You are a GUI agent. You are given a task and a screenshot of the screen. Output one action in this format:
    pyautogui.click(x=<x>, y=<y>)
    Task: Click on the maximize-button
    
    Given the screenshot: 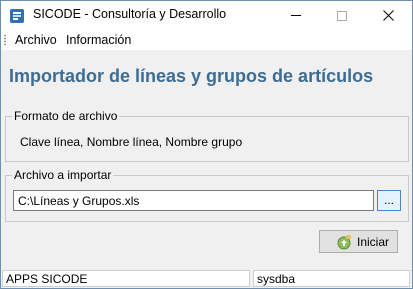 What is the action you would take?
    pyautogui.click(x=342, y=15)
    